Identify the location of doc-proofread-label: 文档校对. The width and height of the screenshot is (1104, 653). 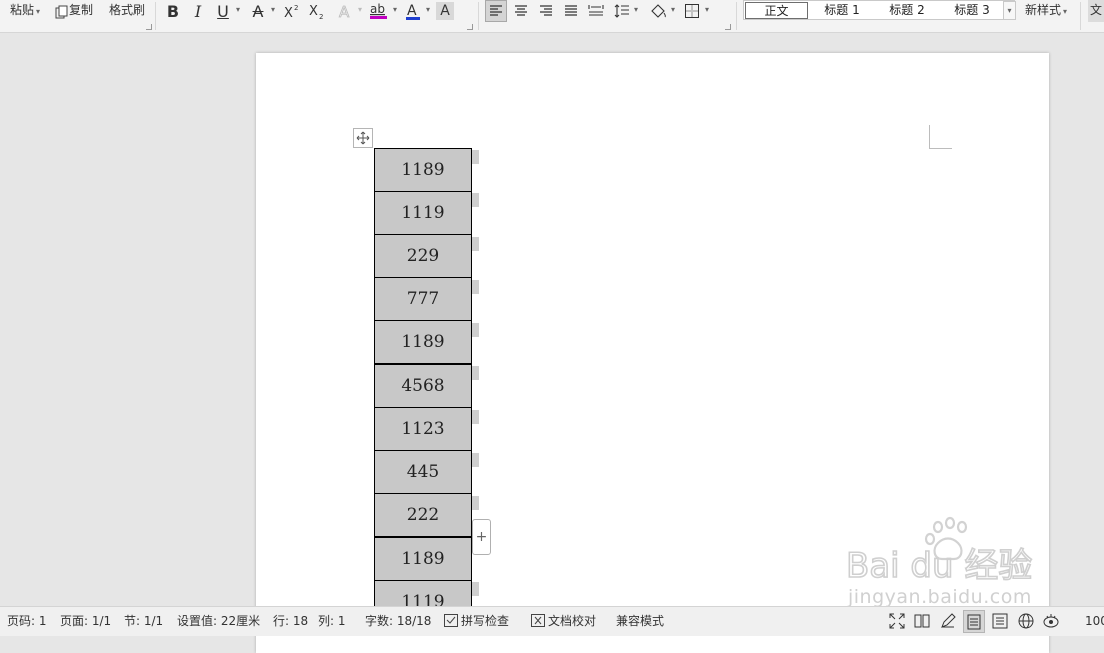
(572, 621).